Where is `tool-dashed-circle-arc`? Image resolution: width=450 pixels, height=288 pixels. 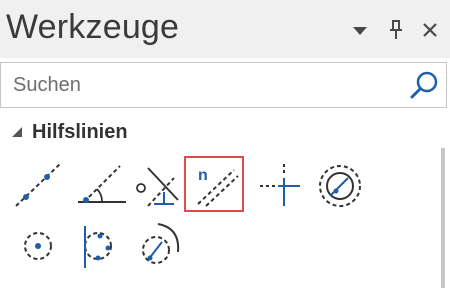
tool-dashed-circle-arc is located at coordinates (160, 246).